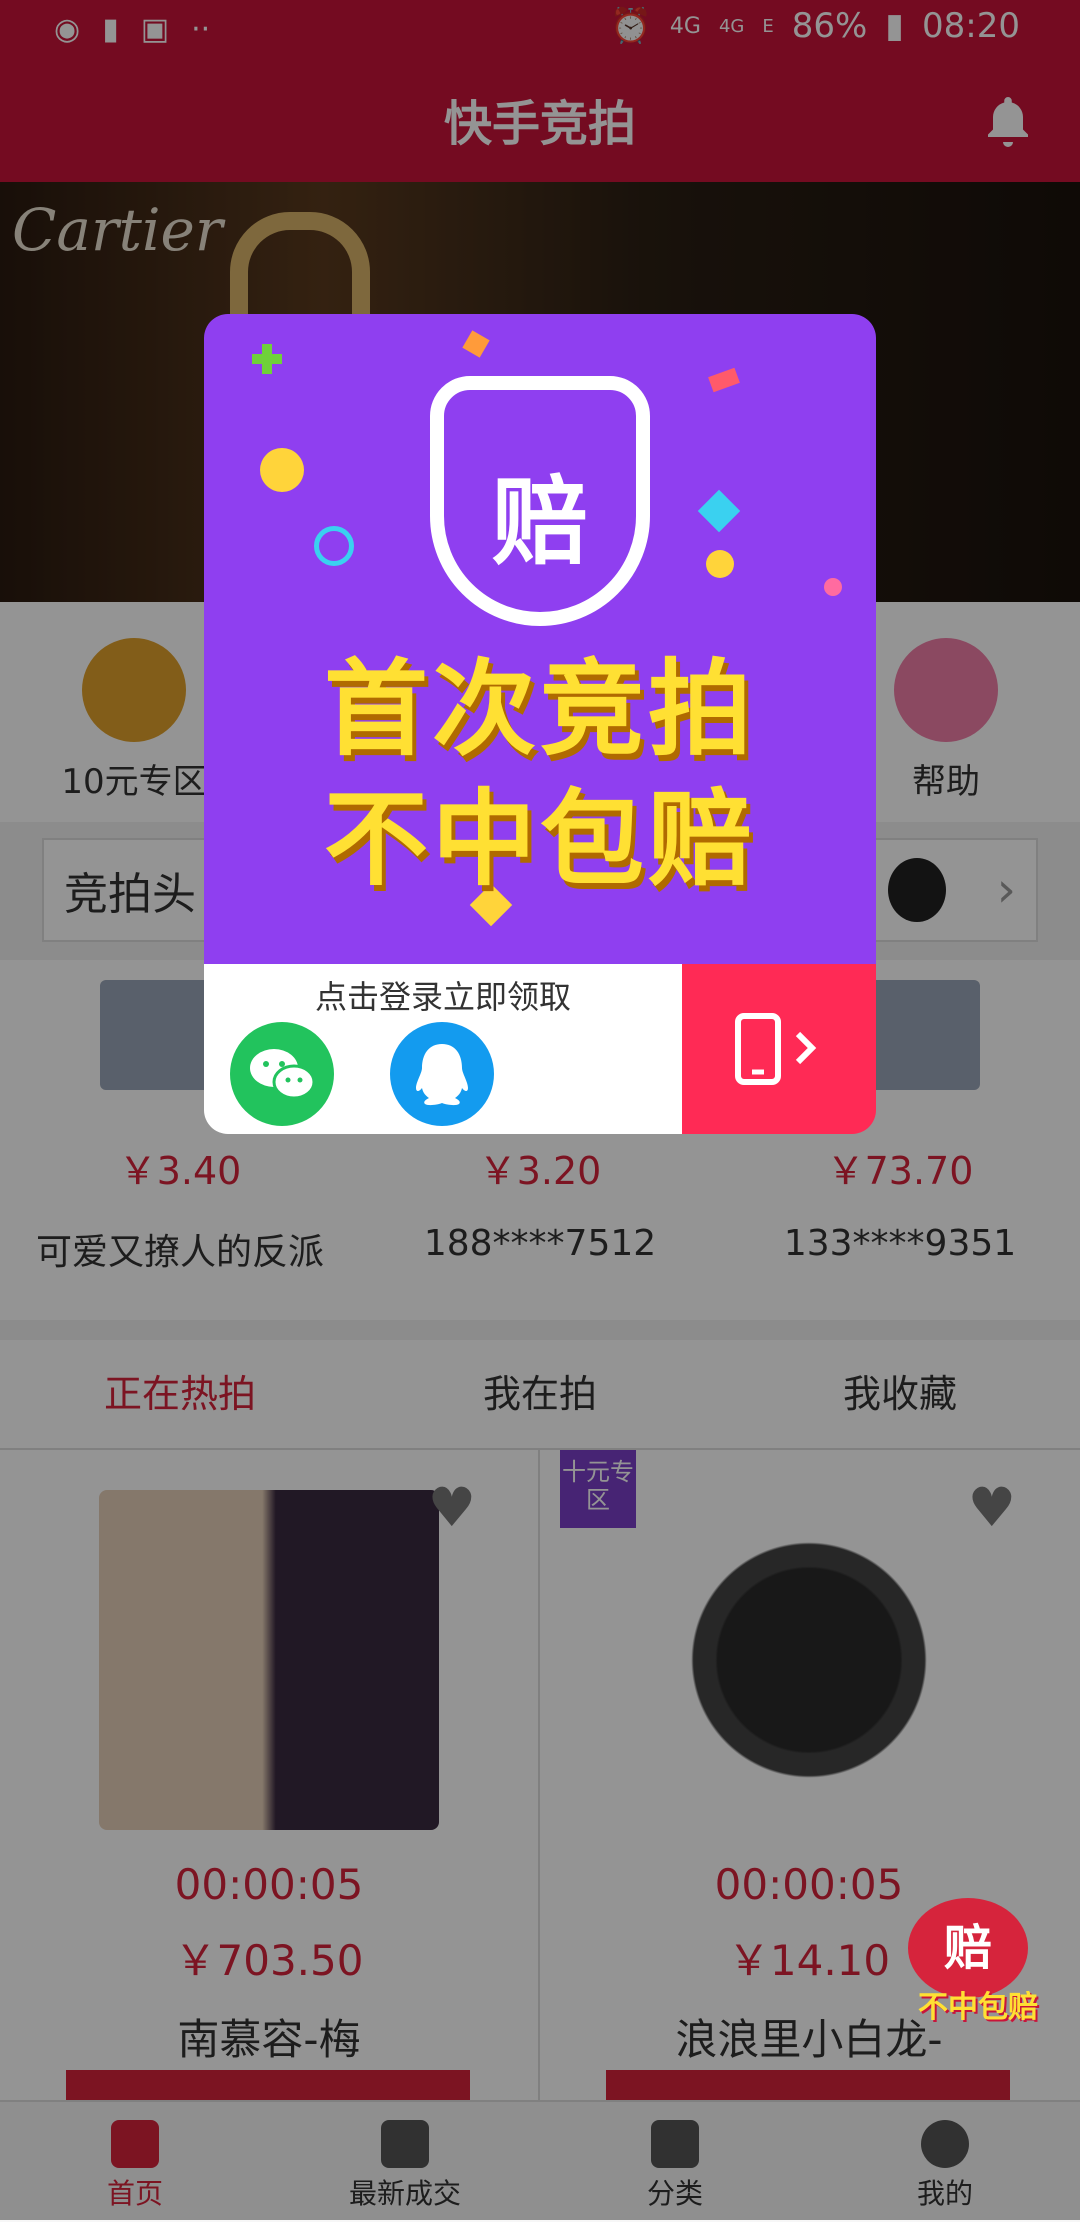  I want to click on phone-login-button, so click(779, 1049).